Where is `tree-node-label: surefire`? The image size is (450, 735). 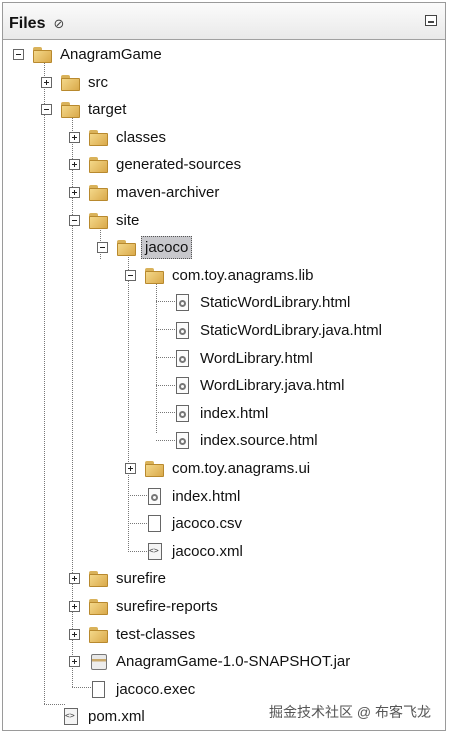 tree-node-label: surefire is located at coordinates (141, 579).